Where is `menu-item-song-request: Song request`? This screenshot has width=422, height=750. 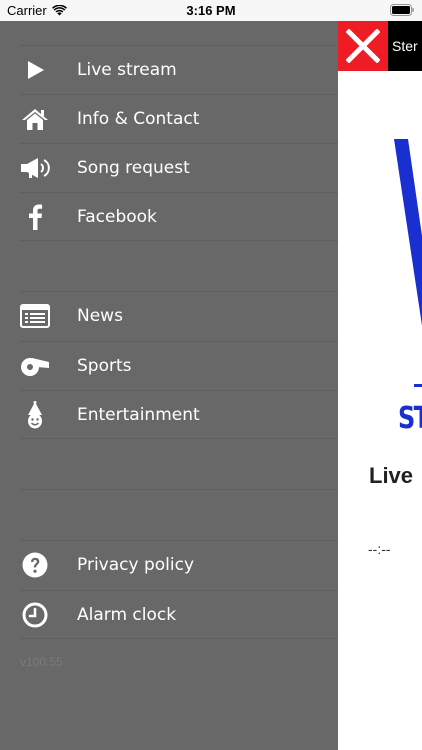
menu-item-song-request: Song request is located at coordinates (179, 167).